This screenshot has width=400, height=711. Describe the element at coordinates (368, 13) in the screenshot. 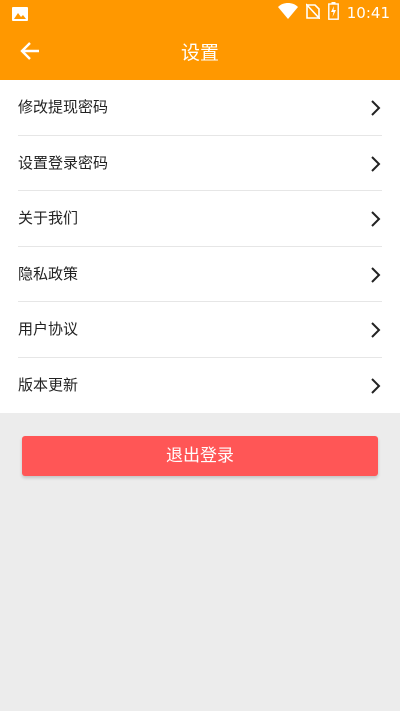

I see `status-time: 10:41` at that location.